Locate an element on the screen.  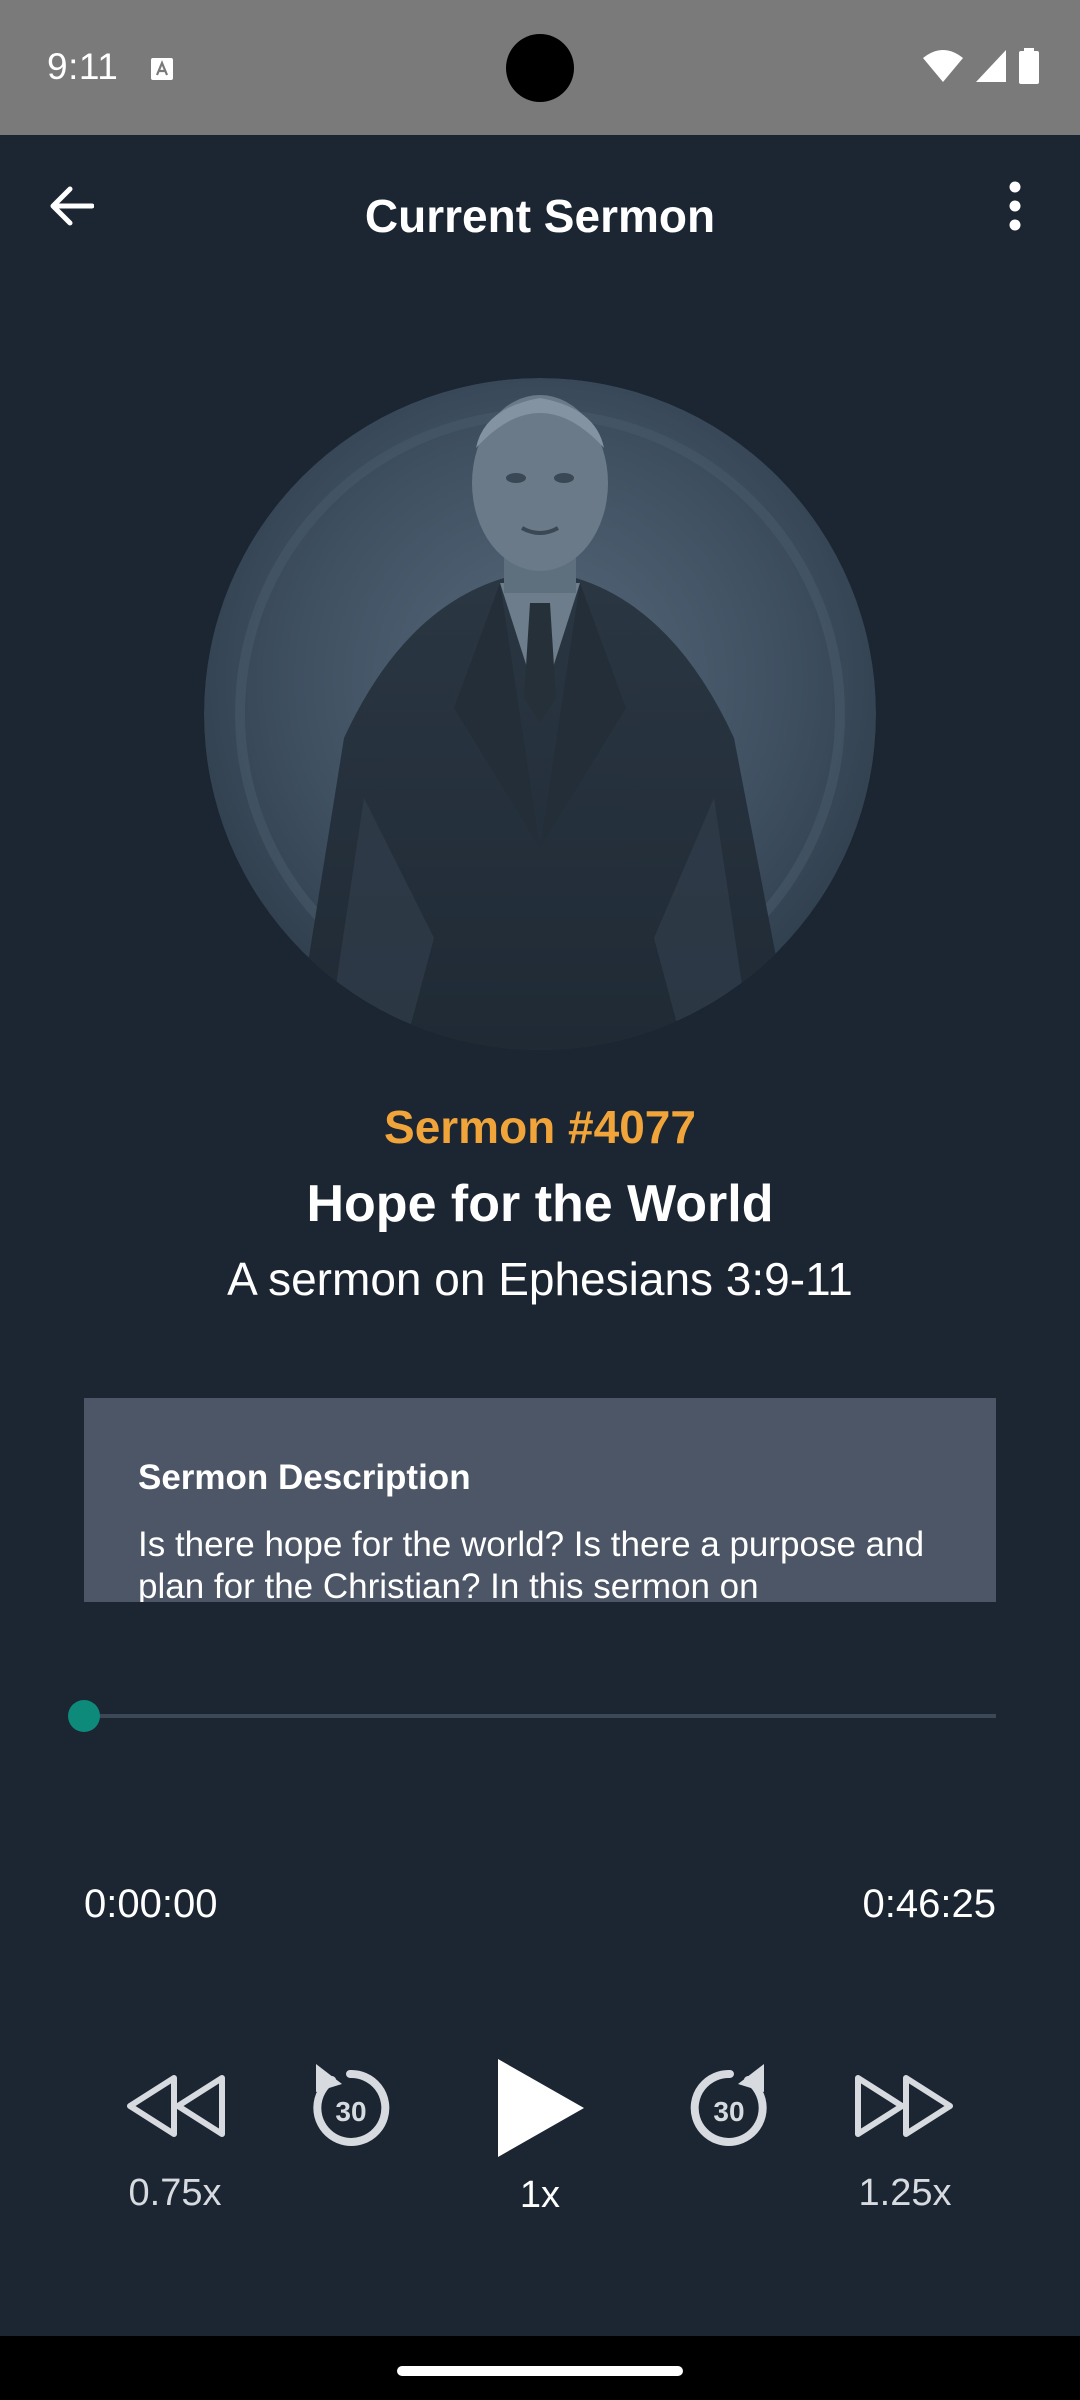
page-title: Current Sermon is located at coordinates (540, 216).